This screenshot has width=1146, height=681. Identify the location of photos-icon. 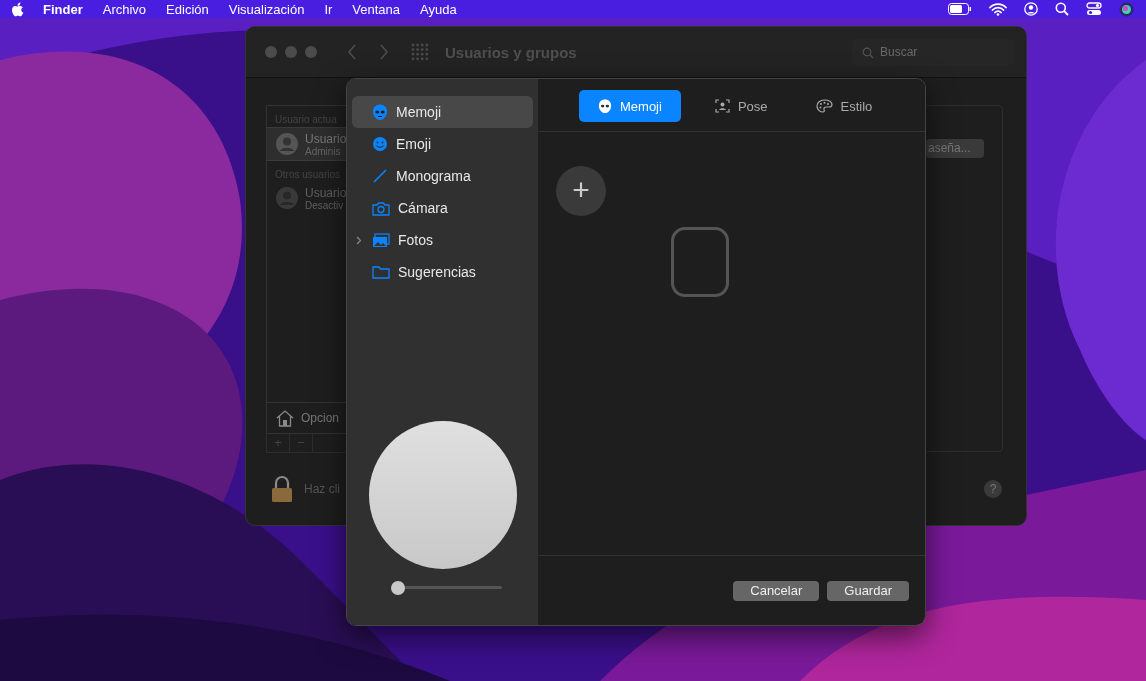
(381, 240).